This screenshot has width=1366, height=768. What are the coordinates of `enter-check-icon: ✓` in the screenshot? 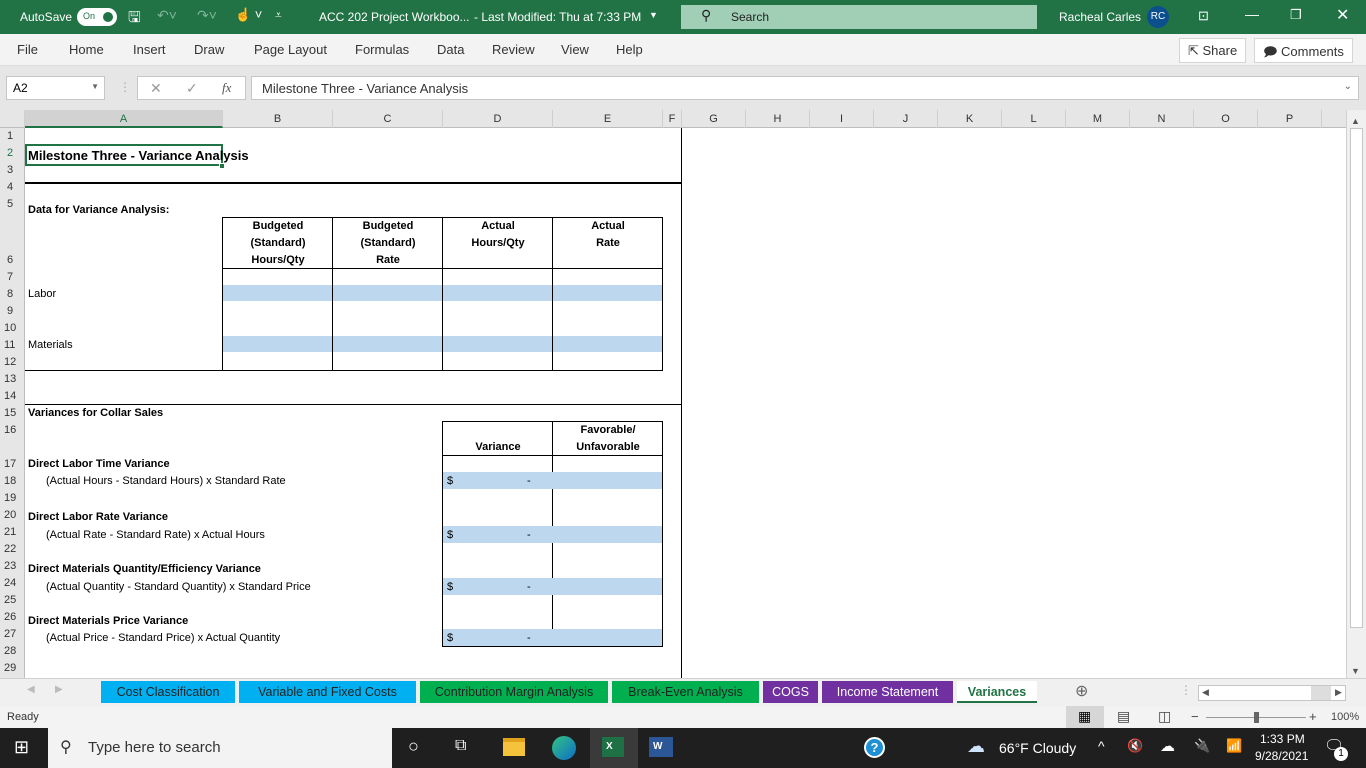 It's located at (192, 88).